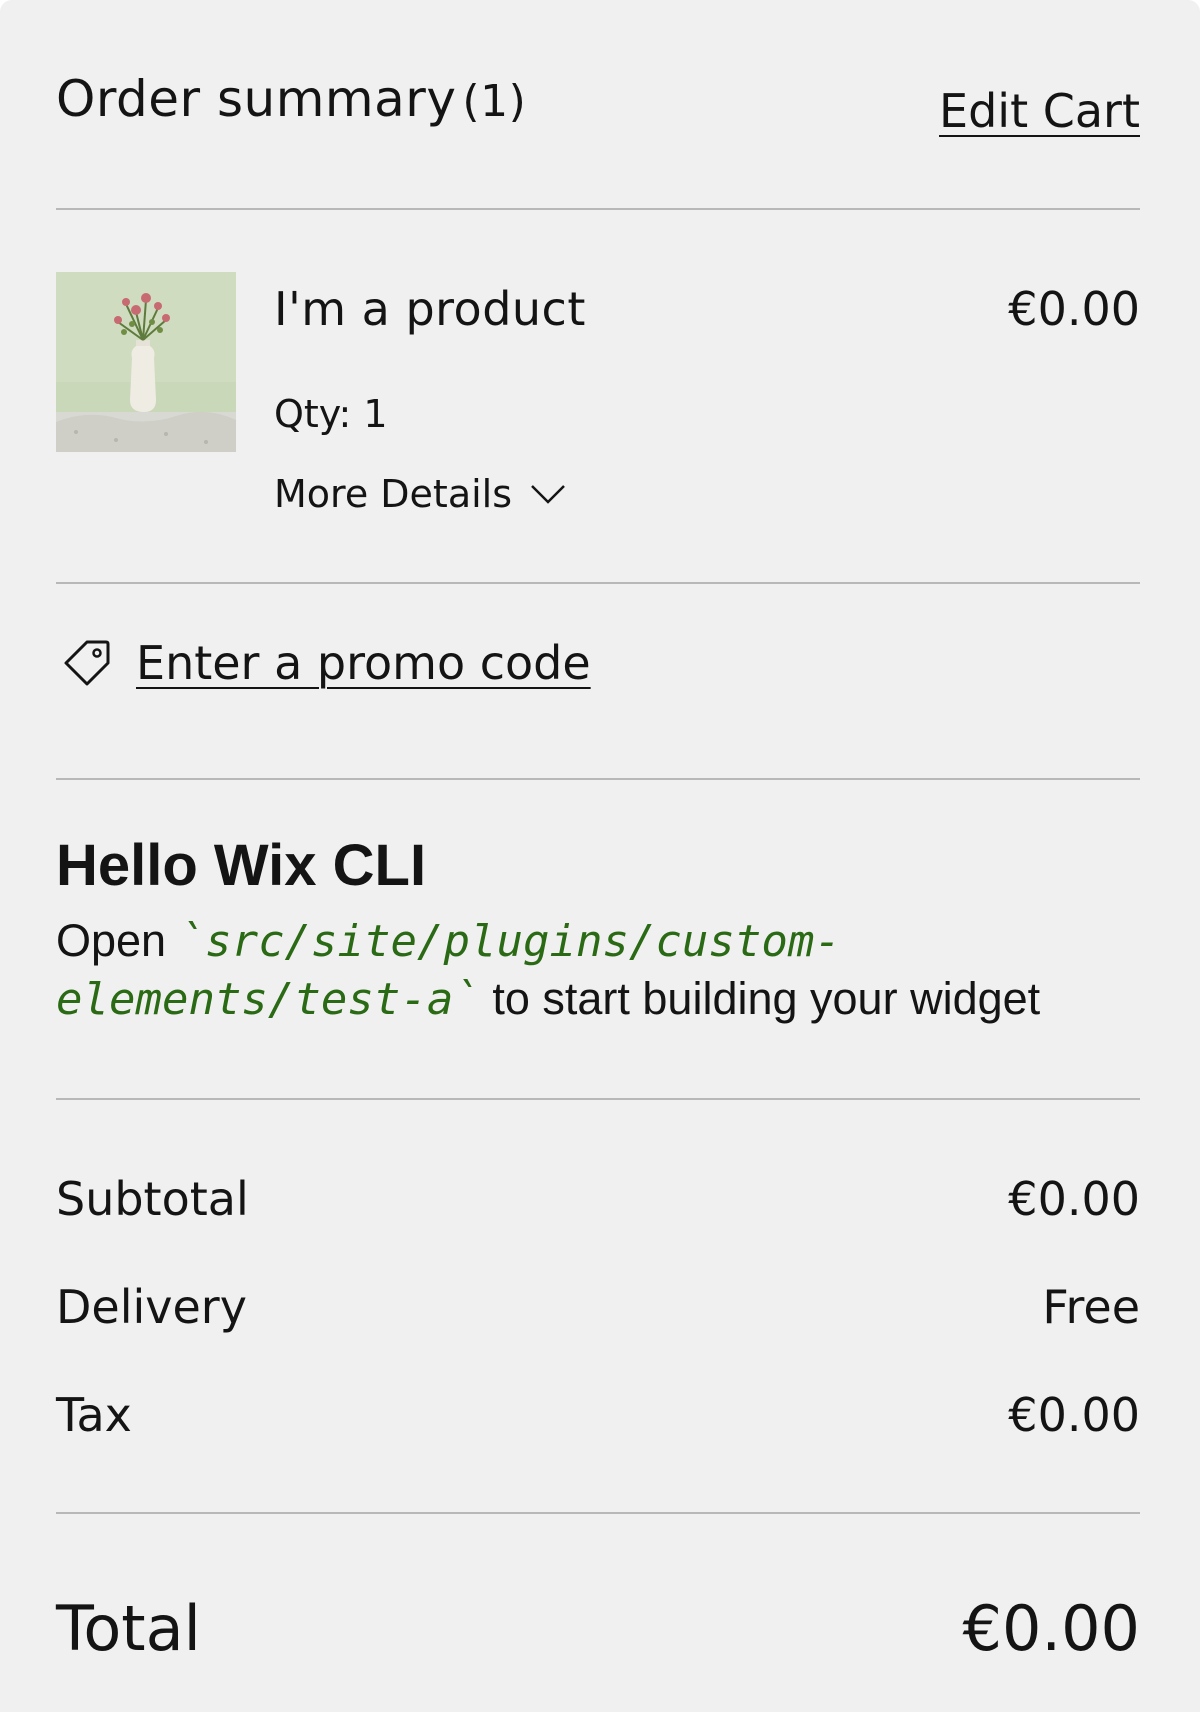  I want to click on tax-label: Tax, so click(94, 1415).